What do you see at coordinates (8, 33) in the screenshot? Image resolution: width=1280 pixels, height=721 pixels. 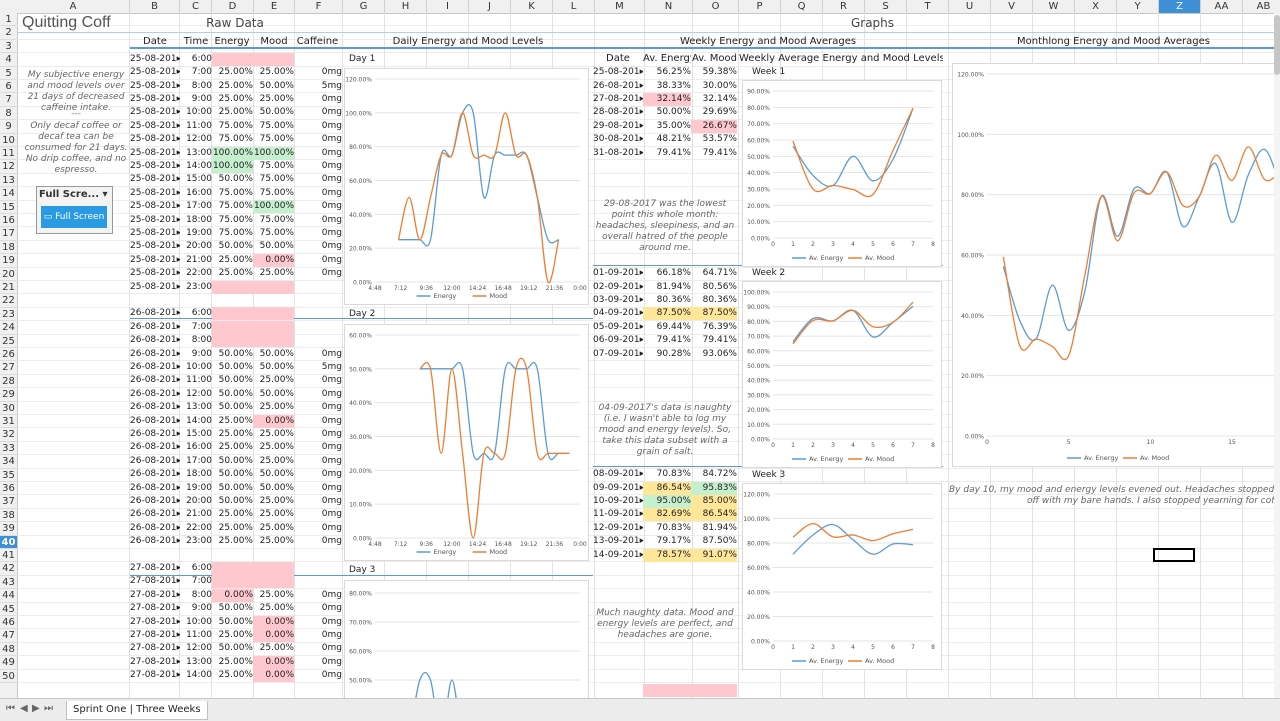 I see `row-header-2: 2` at bounding box center [8, 33].